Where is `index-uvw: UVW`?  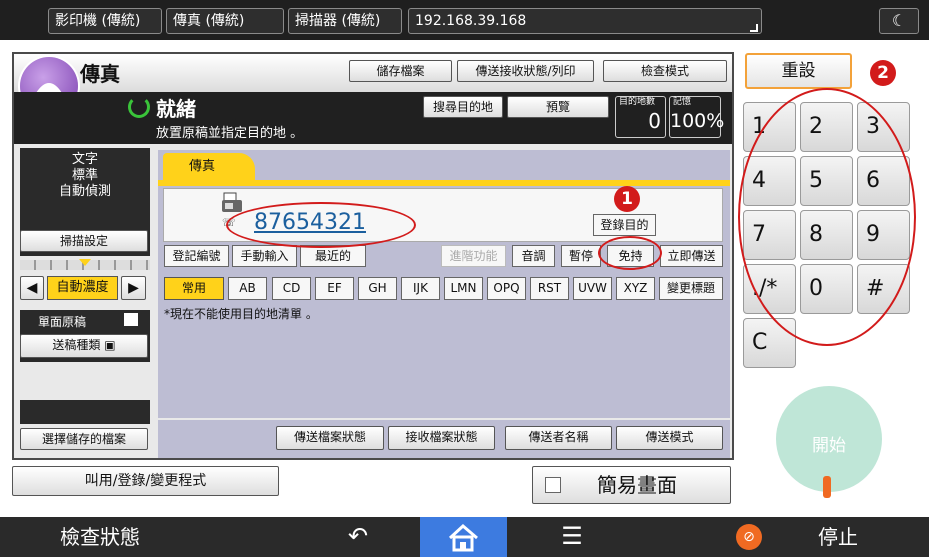
index-uvw: UVW is located at coordinates (592, 288).